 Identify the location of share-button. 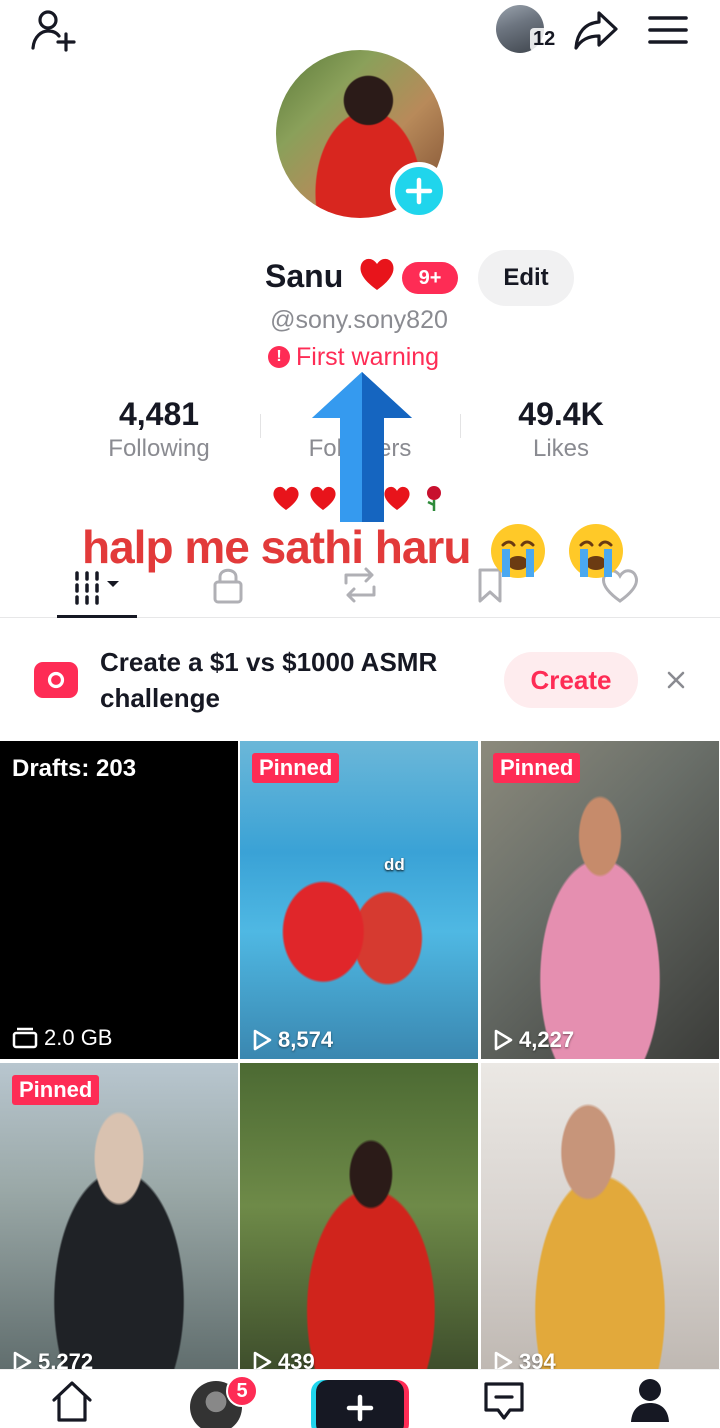
(596, 30).